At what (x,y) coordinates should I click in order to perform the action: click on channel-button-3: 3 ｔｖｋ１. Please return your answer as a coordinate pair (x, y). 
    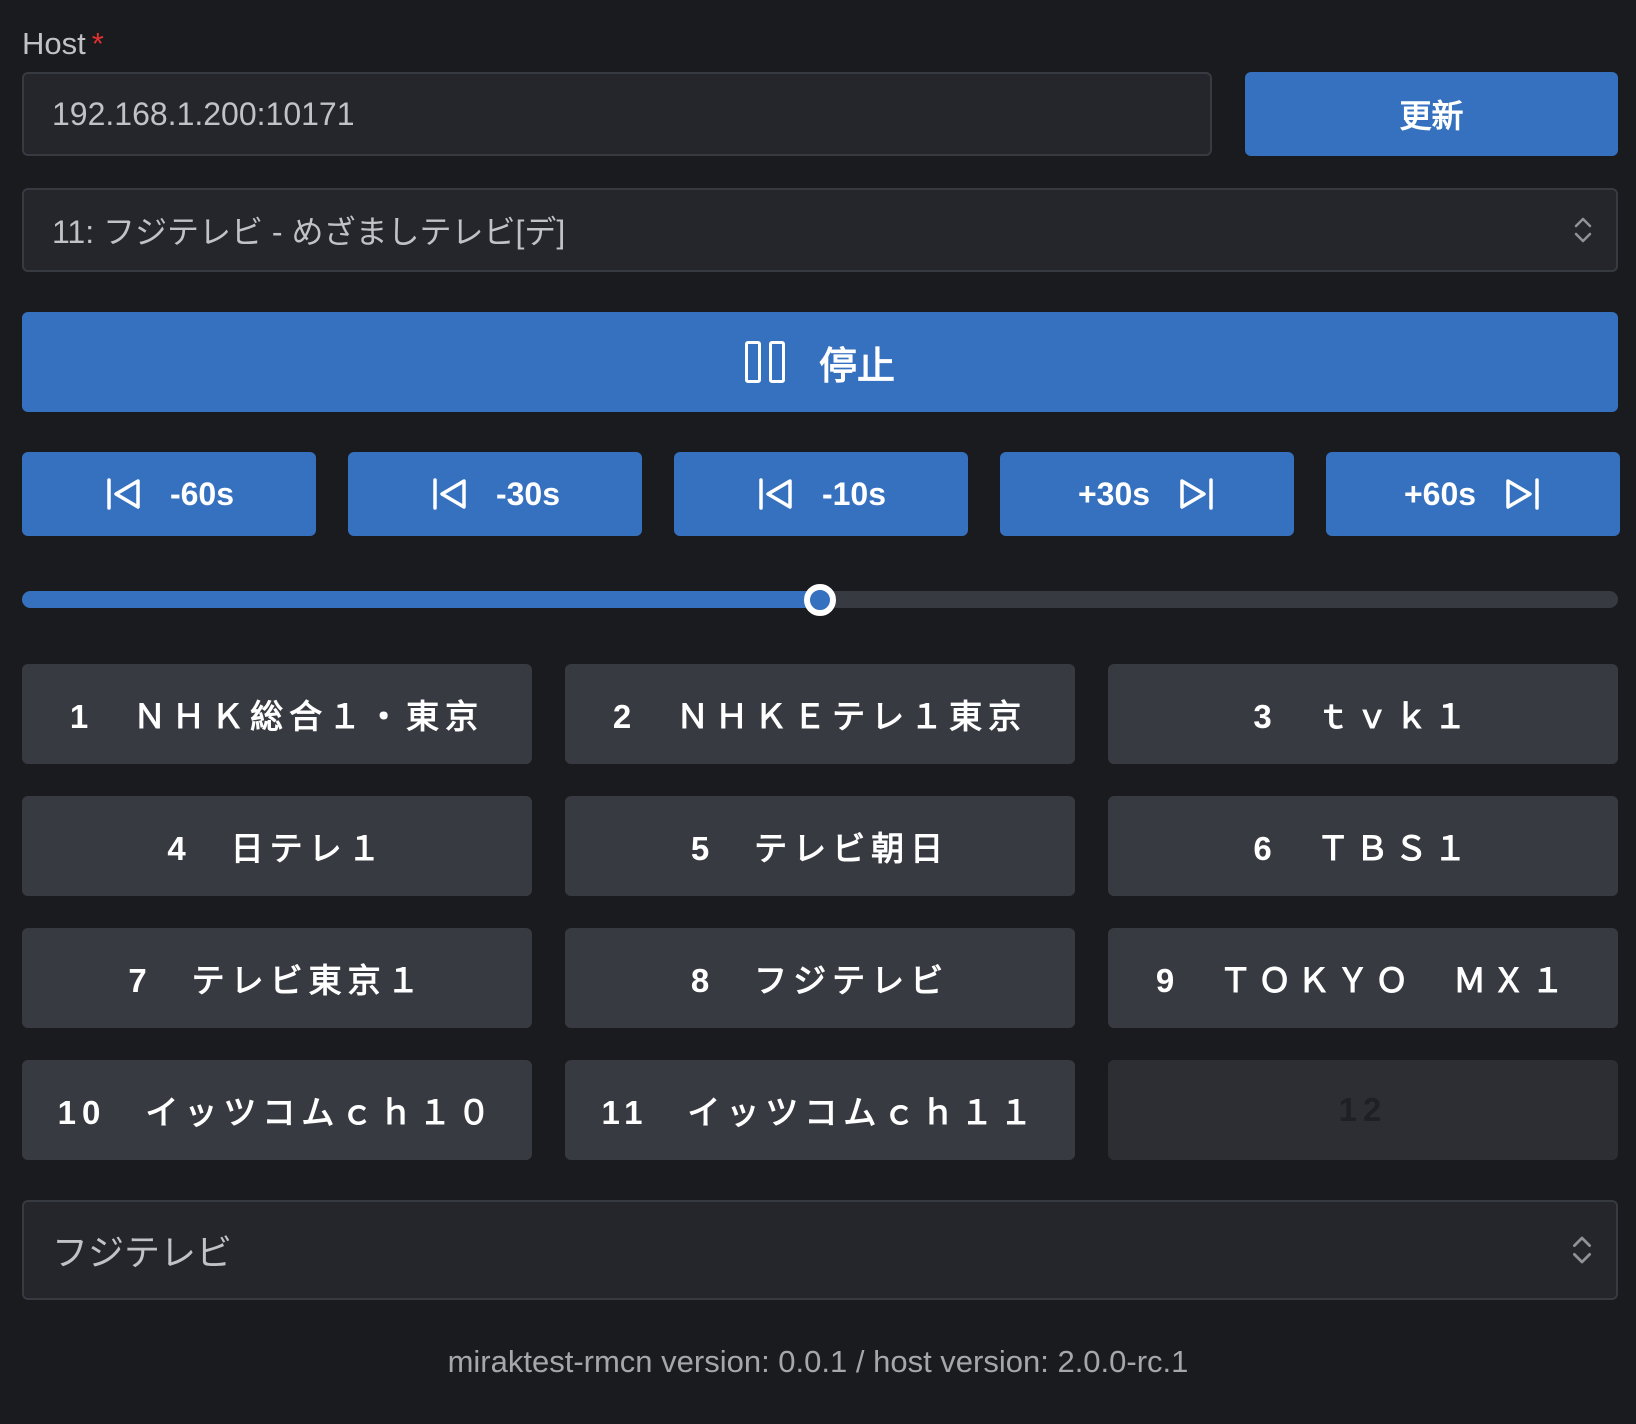
    Looking at the image, I should click on (1363, 714).